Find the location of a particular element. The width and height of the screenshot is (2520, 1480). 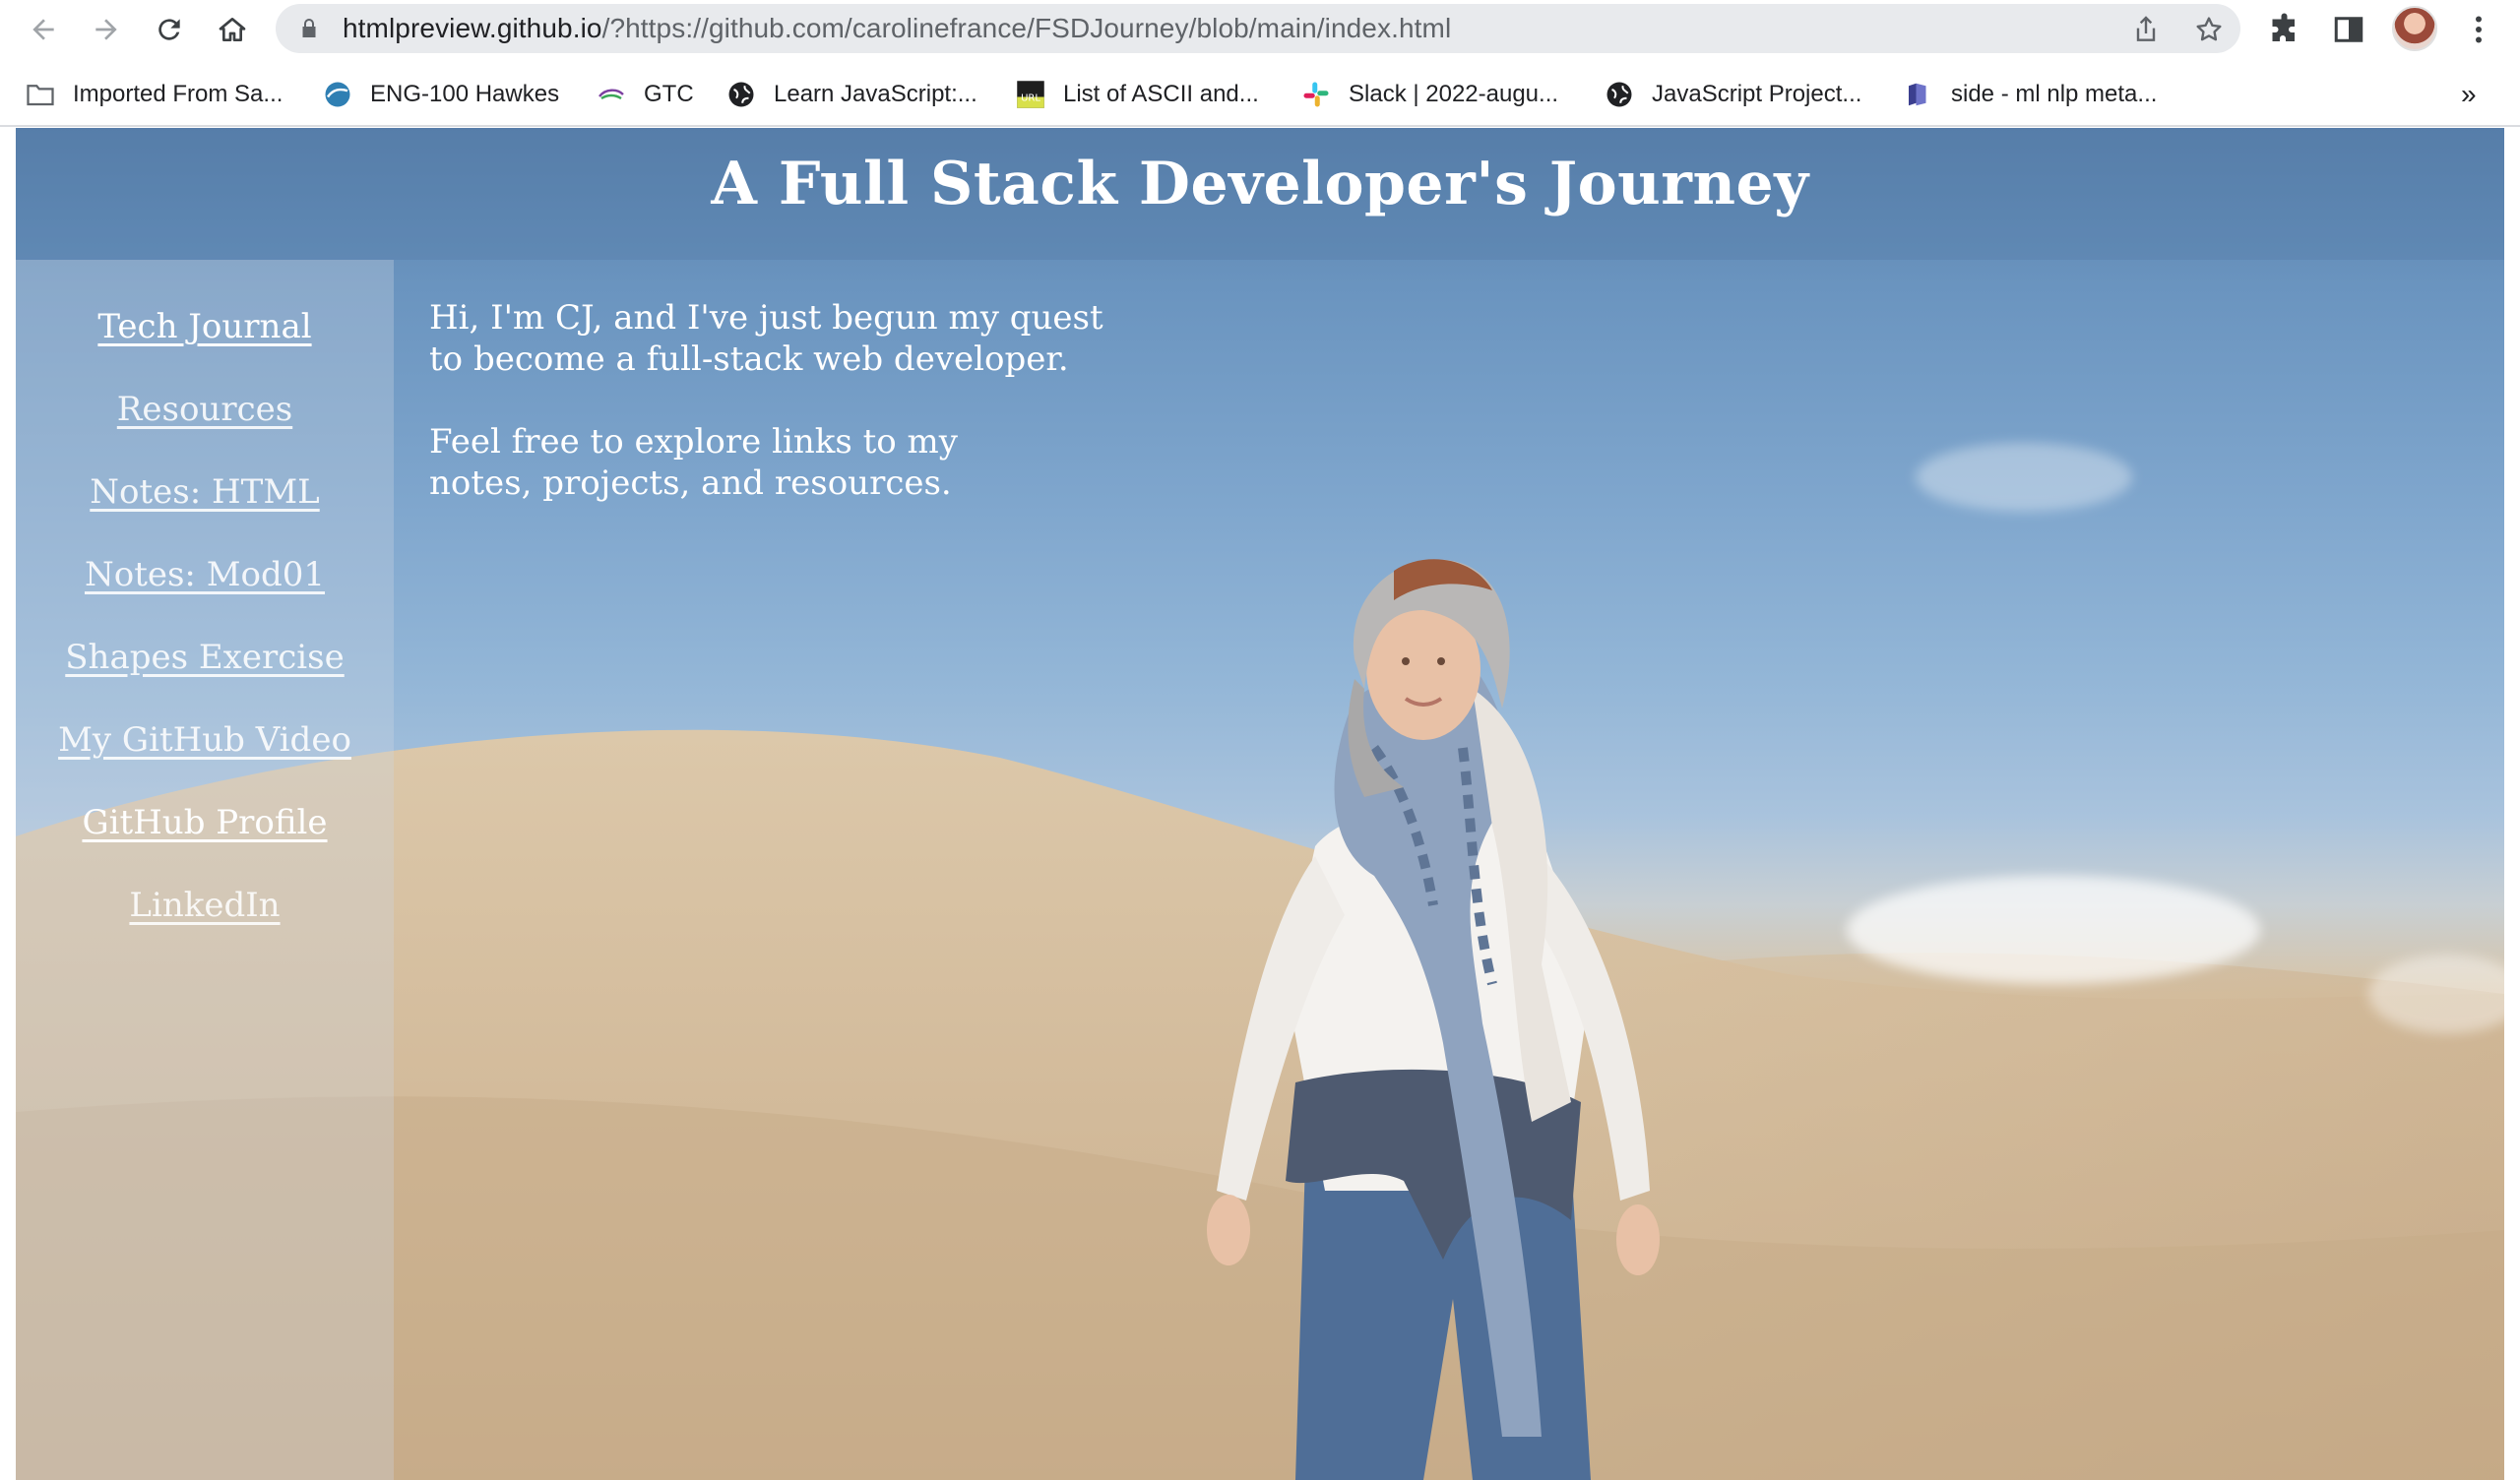

side-panel-icon is located at coordinates (2348, 30).